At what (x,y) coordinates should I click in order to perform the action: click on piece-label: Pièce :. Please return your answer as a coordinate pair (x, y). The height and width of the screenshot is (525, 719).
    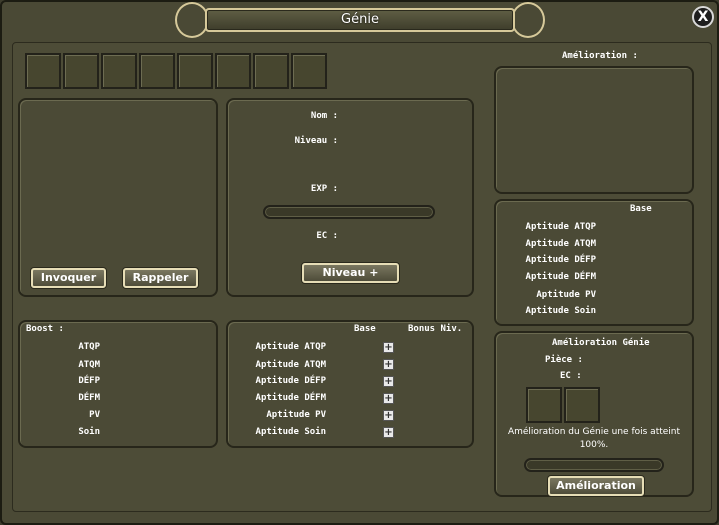
    Looking at the image, I should click on (564, 360).